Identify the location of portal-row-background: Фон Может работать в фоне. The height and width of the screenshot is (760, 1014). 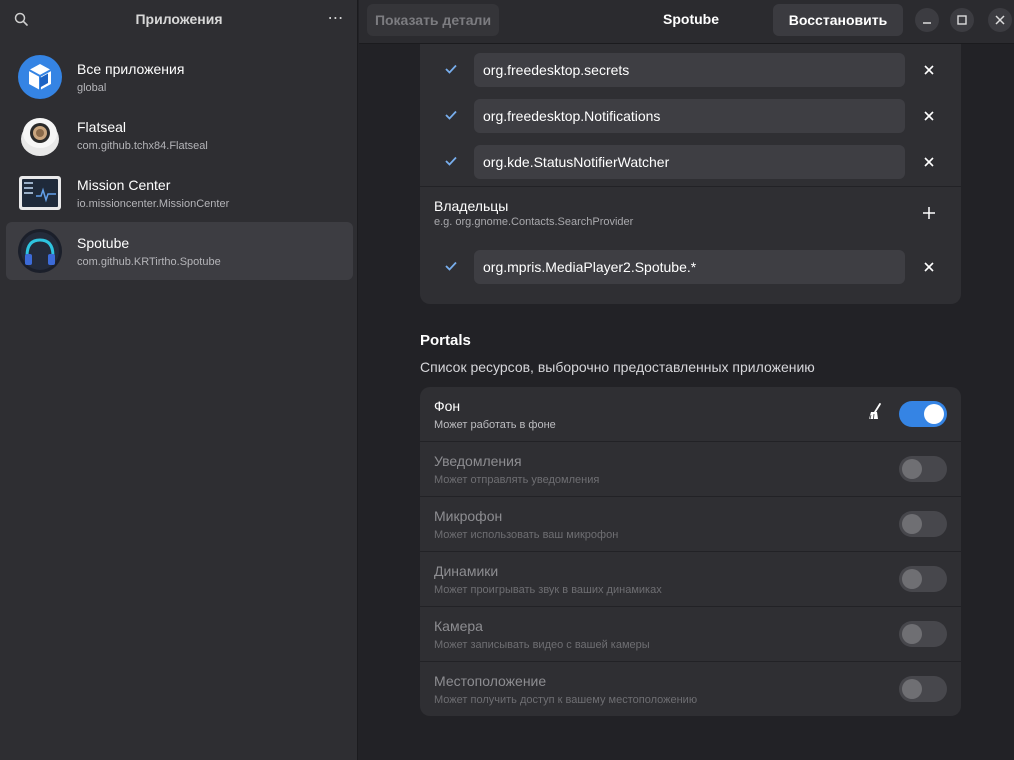
(690, 414).